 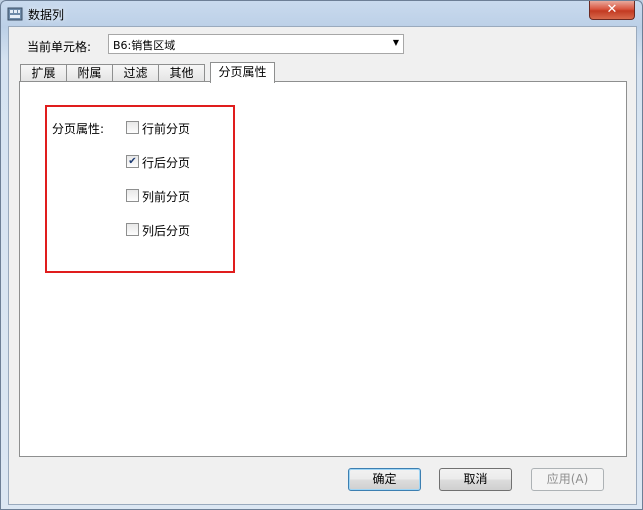 What do you see at coordinates (132, 127) in the screenshot?
I see `checkbox-before-row` at bounding box center [132, 127].